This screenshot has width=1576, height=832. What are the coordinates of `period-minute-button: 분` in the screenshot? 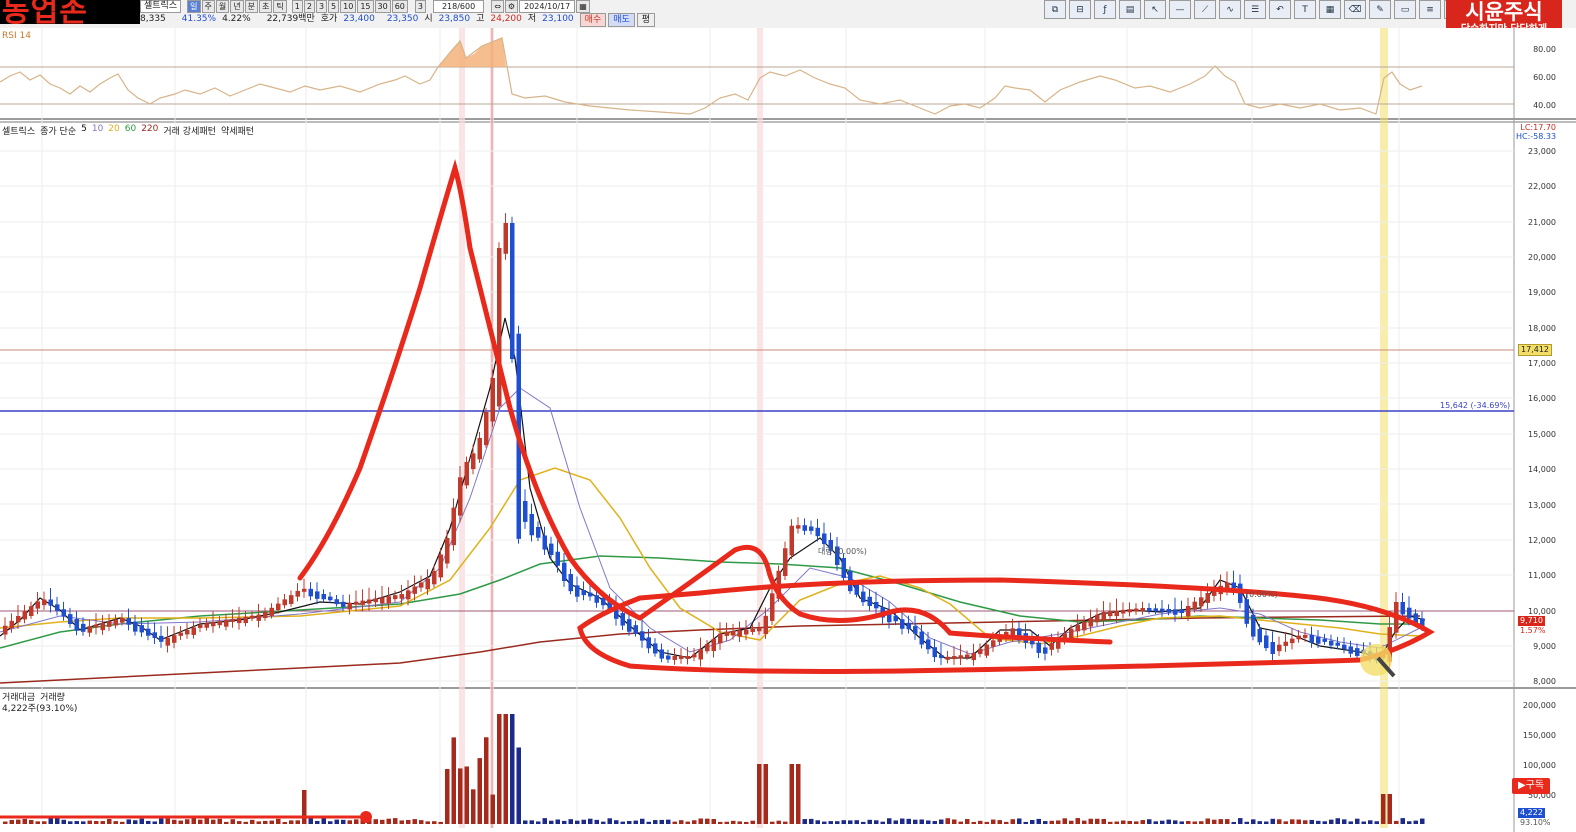 It's located at (251, 6).